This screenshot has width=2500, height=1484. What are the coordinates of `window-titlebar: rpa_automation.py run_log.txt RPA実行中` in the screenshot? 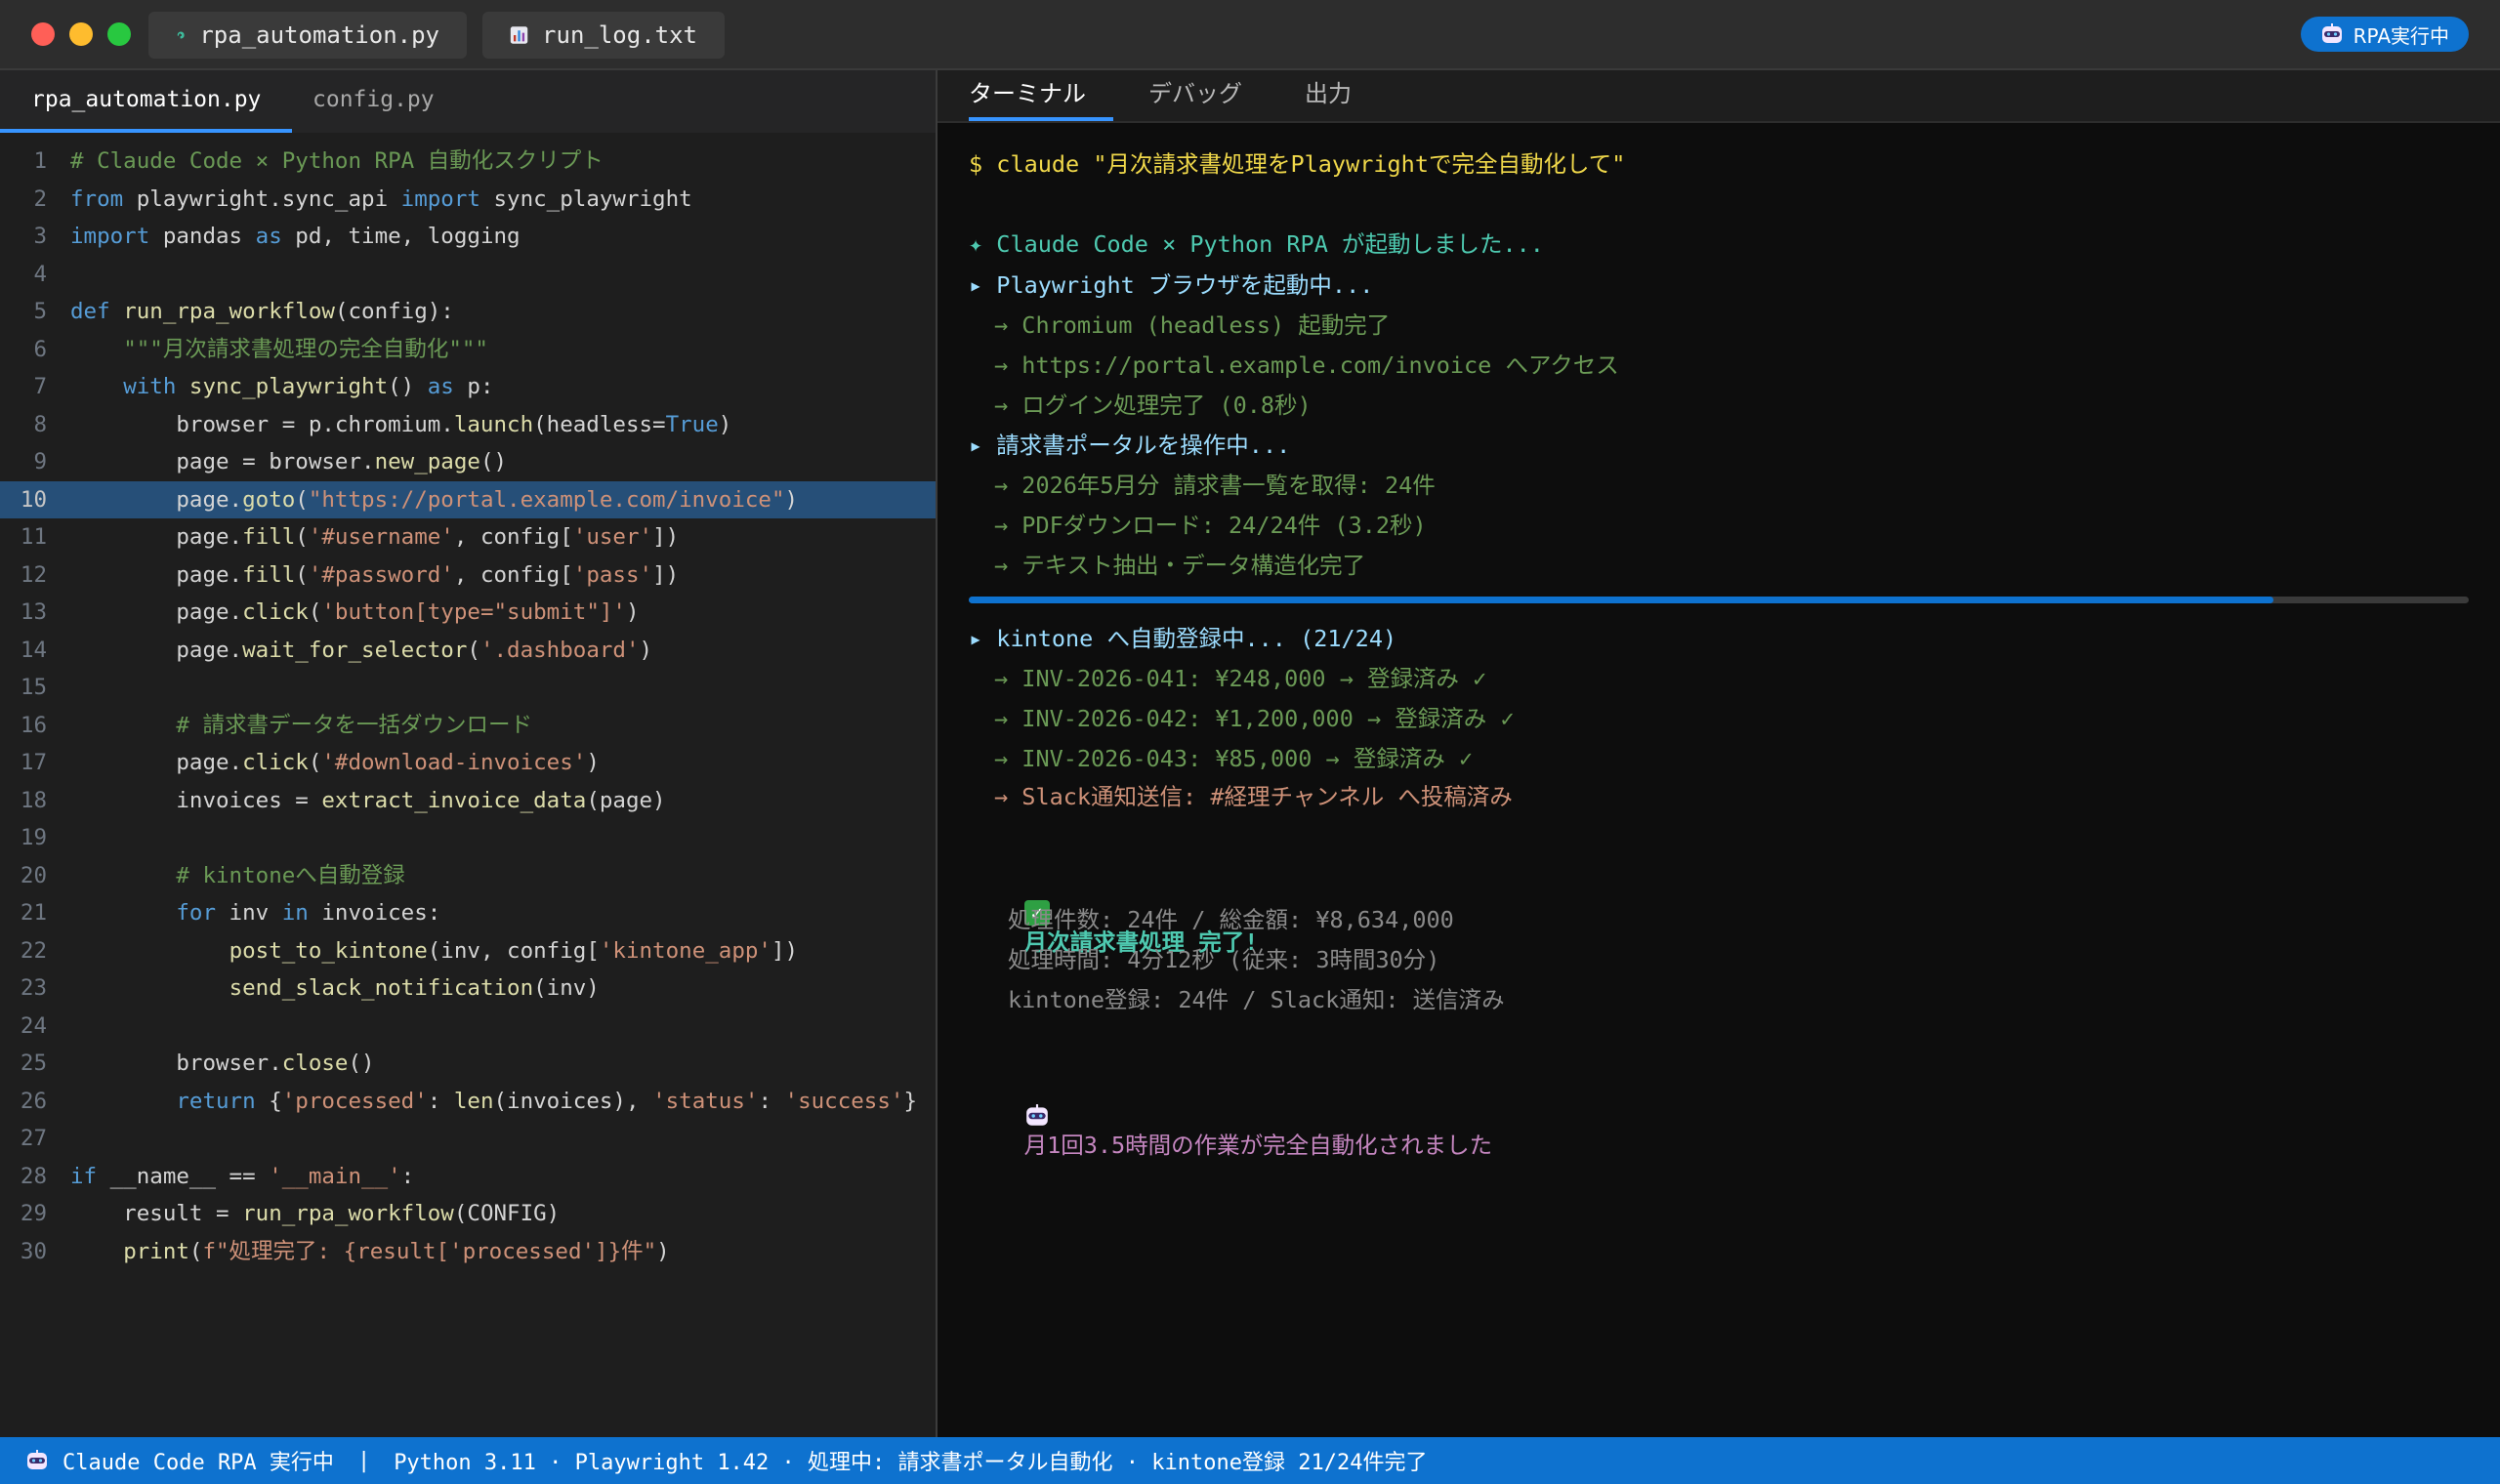 It's located at (1250, 35).